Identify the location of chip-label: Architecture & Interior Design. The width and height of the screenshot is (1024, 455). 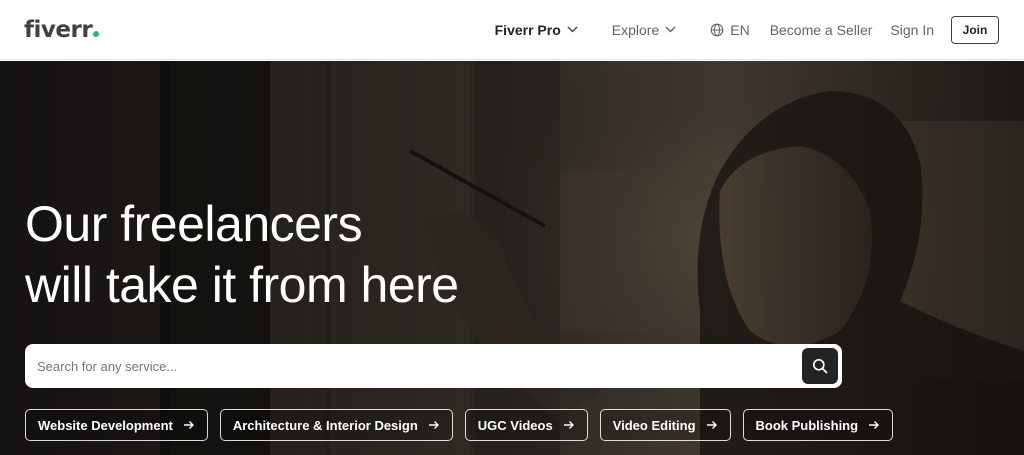
(325, 425).